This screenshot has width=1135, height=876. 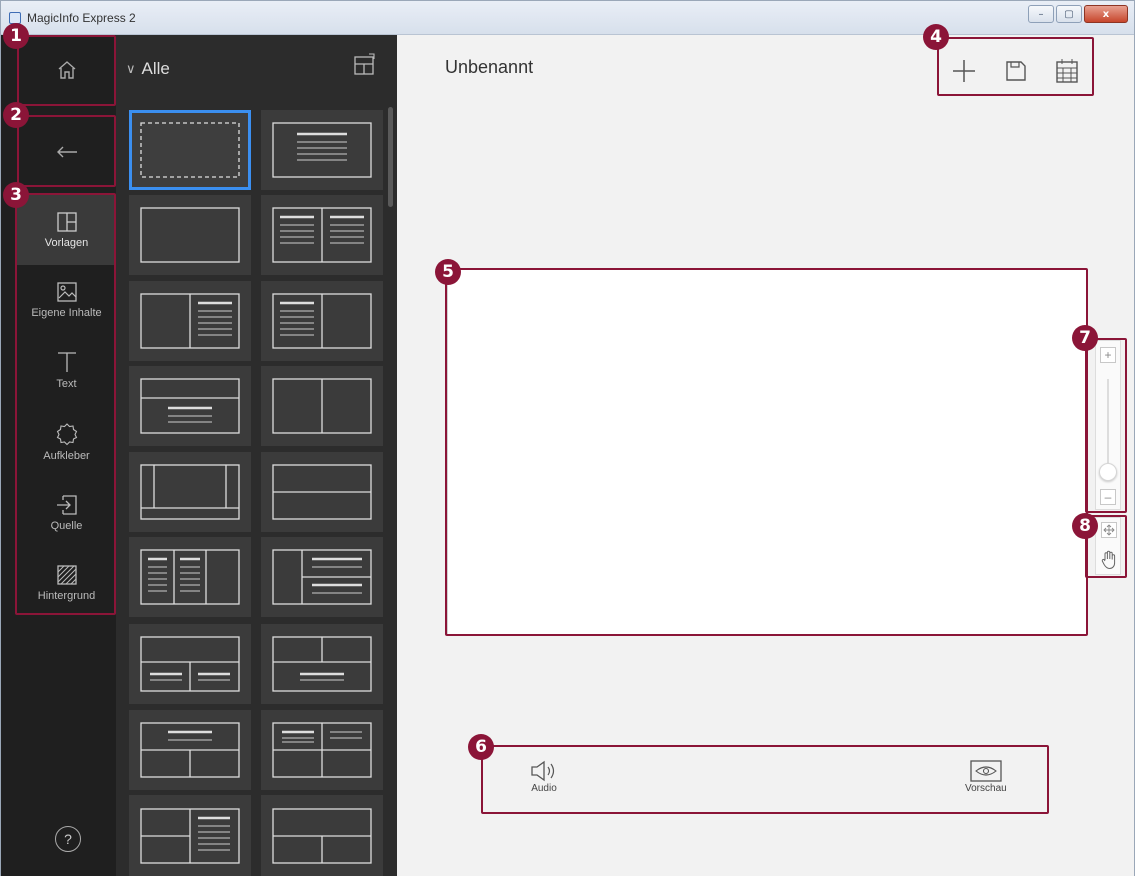 I want to click on rail-item-quelle: Quelle, so click(x=66, y=513).